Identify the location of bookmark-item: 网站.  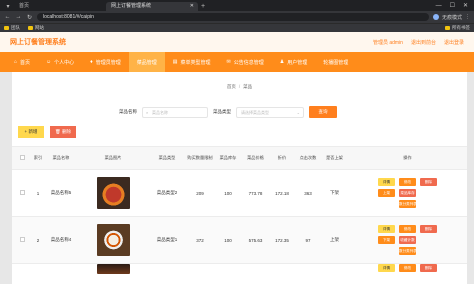
(36, 28).